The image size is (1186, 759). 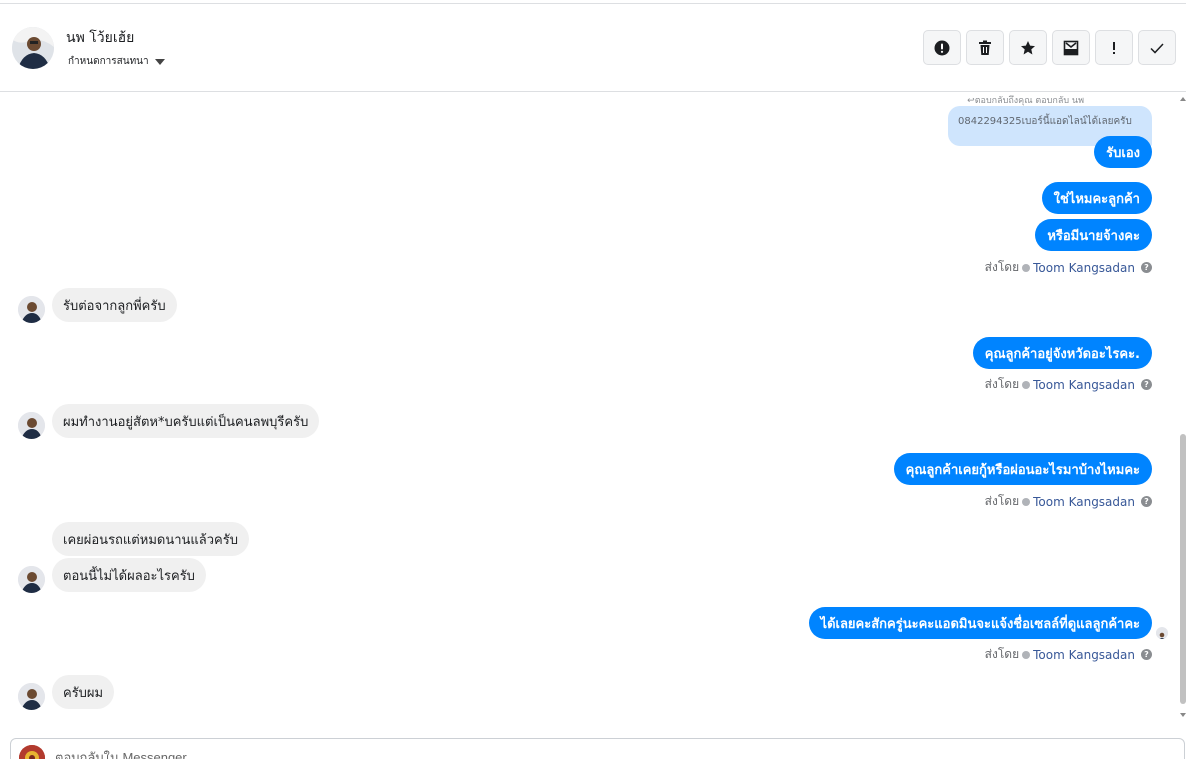 I want to click on star-button, so click(x=1028, y=47).